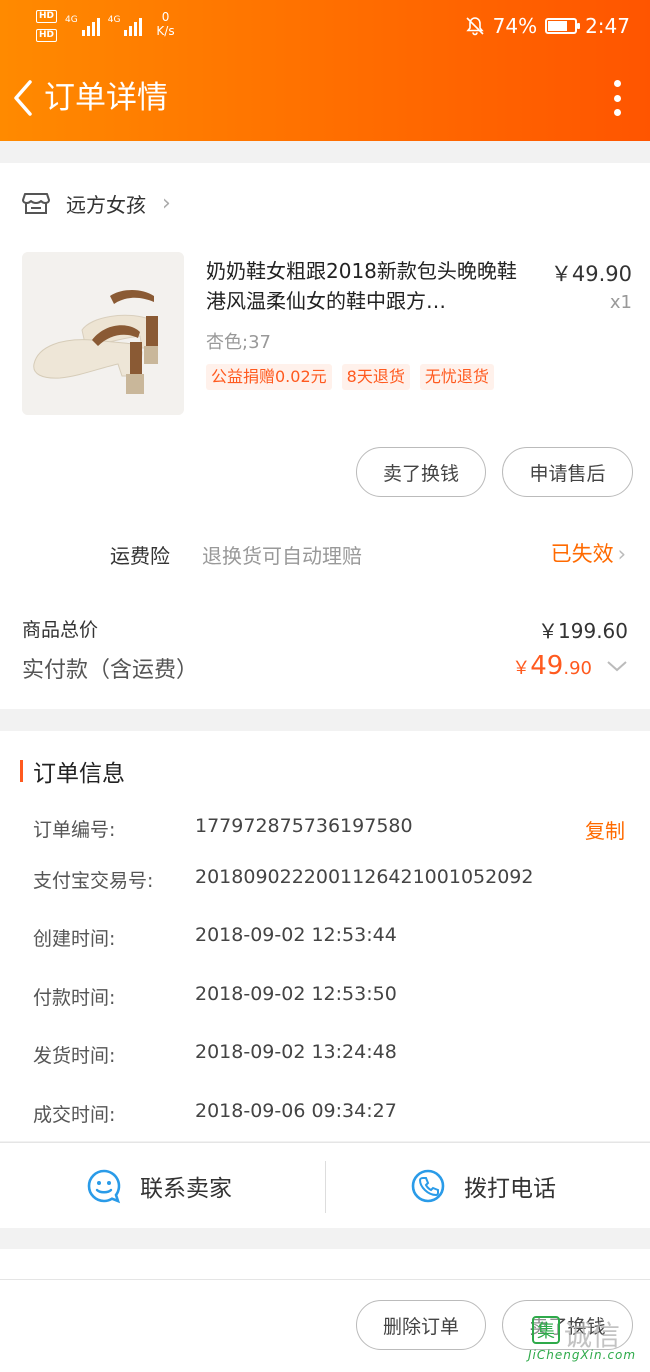 The image size is (650, 1372). Describe the element at coordinates (521, 668) in the screenshot. I see `paid-currency: ￥` at that location.